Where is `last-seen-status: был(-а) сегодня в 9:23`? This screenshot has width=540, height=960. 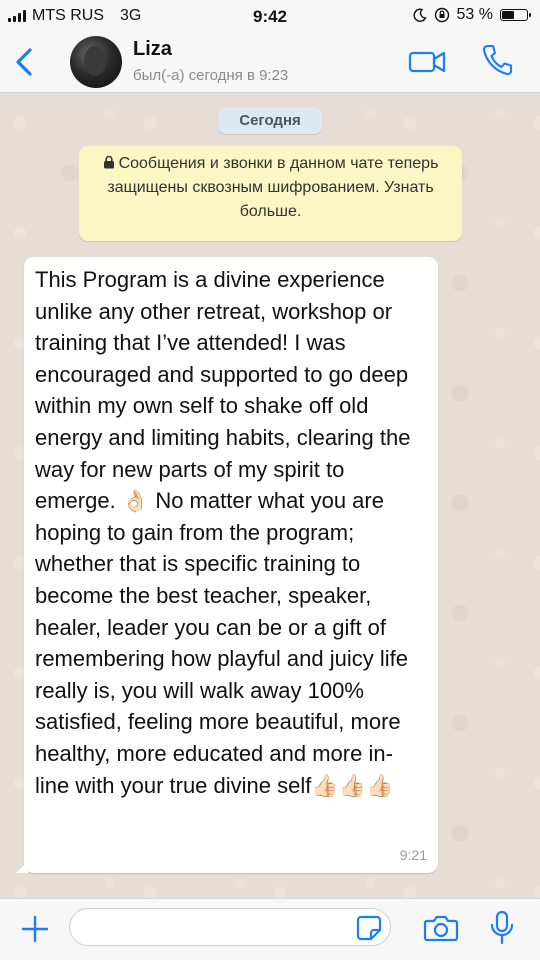
last-seen-status: был(-а) сегодня в 9:23 is located at coordinates (211, 75).